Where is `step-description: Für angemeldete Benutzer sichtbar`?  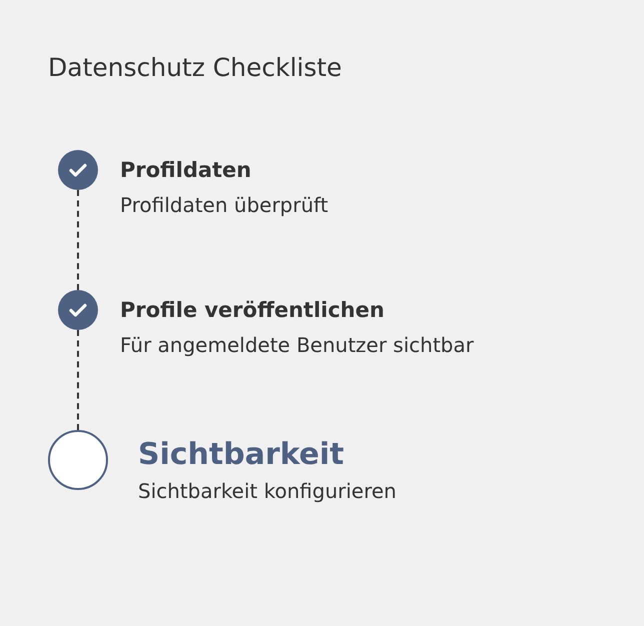 step-description: Für angemeldete Benutzer sichtbar is located at coordinates (297, 345).